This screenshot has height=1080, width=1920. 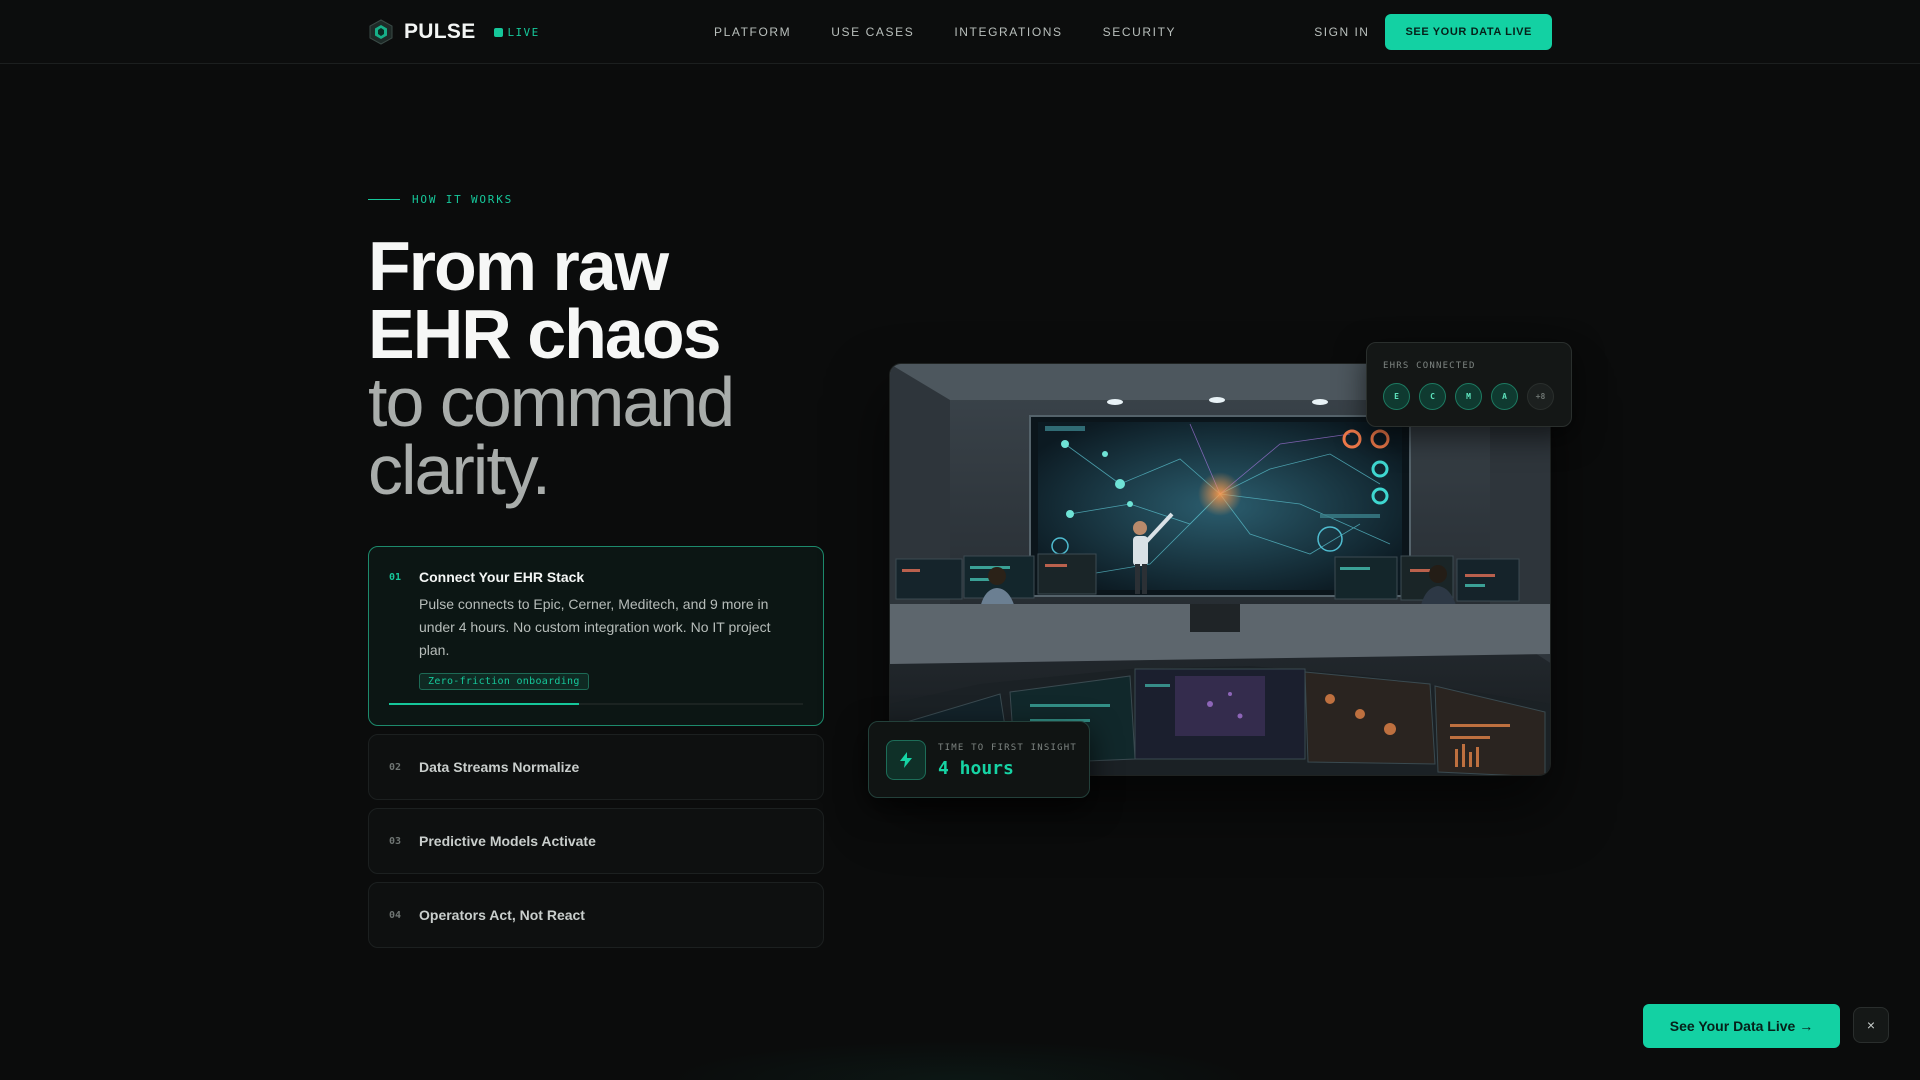 What do you see at coordinates (502, 915) in the screenshot?
I see `step-title: Operators Act, Not React` at bounding box center [502, 915].